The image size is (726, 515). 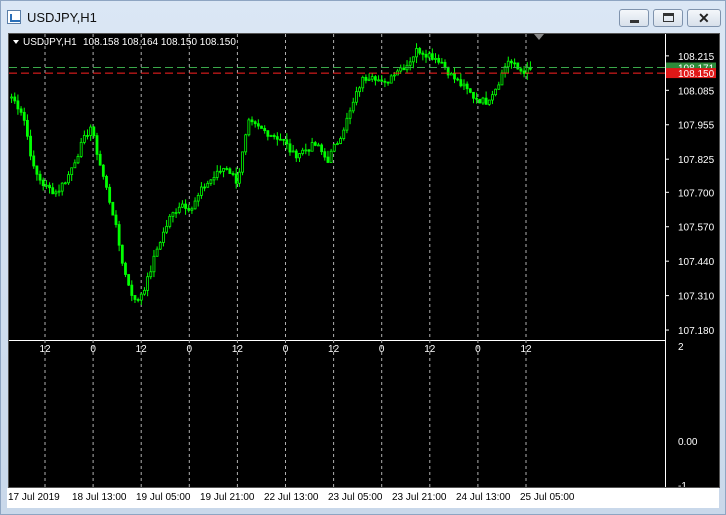 I want to click on time-tick-label: 19 Jul 21:00, so click(x=227, y=497).